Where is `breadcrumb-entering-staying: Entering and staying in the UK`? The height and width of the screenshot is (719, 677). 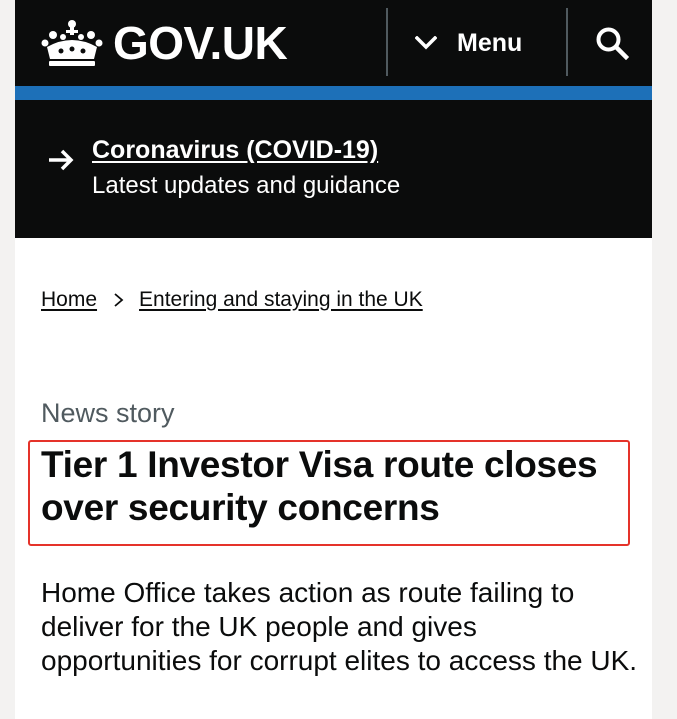 breadcrumb-entering-staying: Entering and staying in the UK is located at coordinates (281, 300).